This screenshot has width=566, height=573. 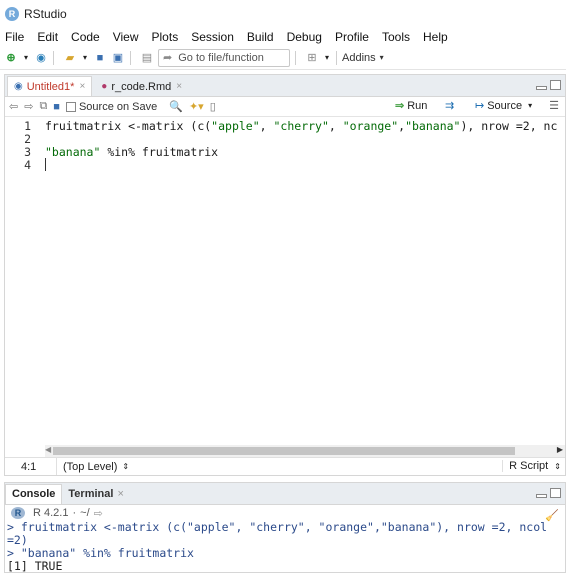 I want to click on file-type-selector: R Script ⇕, so click(x=531, y=466).